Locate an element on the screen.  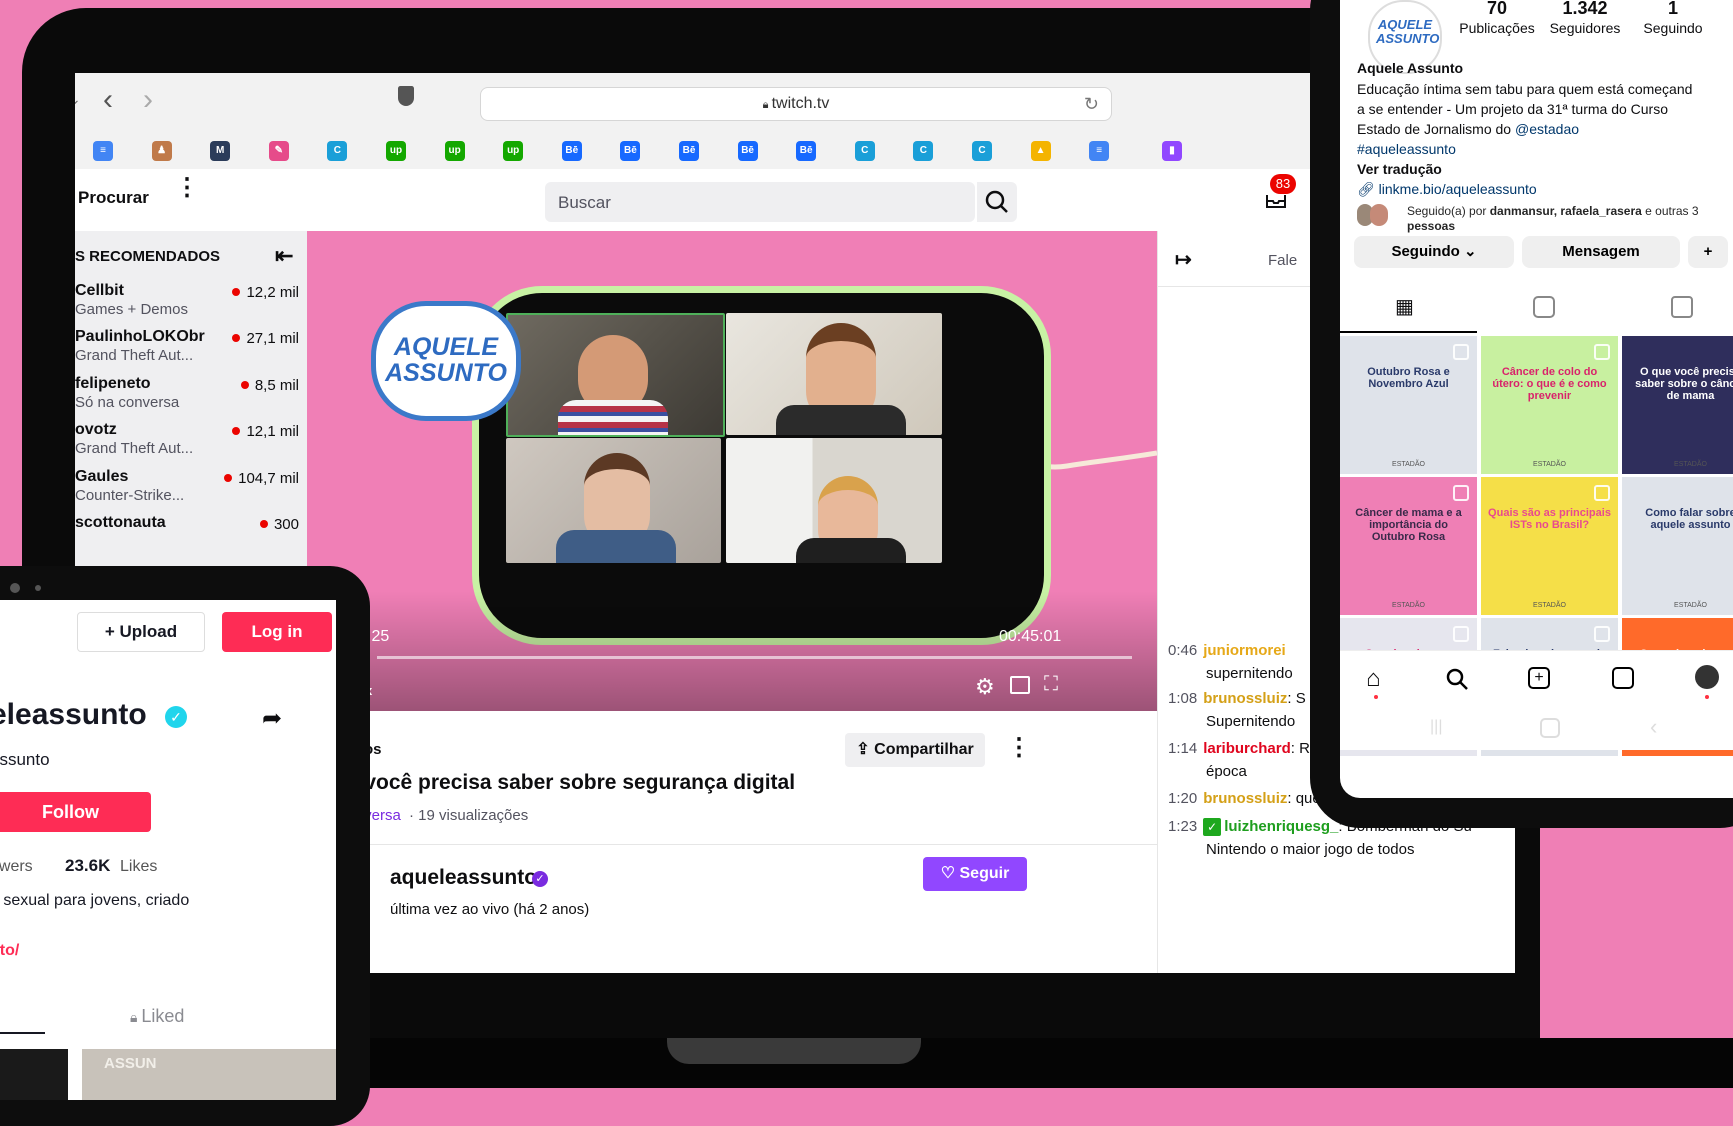
recents-icon: ||| is located at coordinates (1436, 727).